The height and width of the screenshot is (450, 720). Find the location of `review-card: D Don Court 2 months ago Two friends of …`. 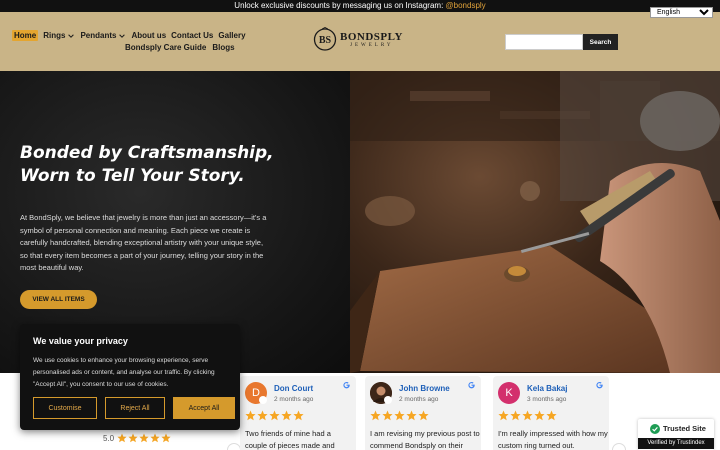

review-card: D Don Court 2 months ago Two friends of … is located at coordinates (298, 413).